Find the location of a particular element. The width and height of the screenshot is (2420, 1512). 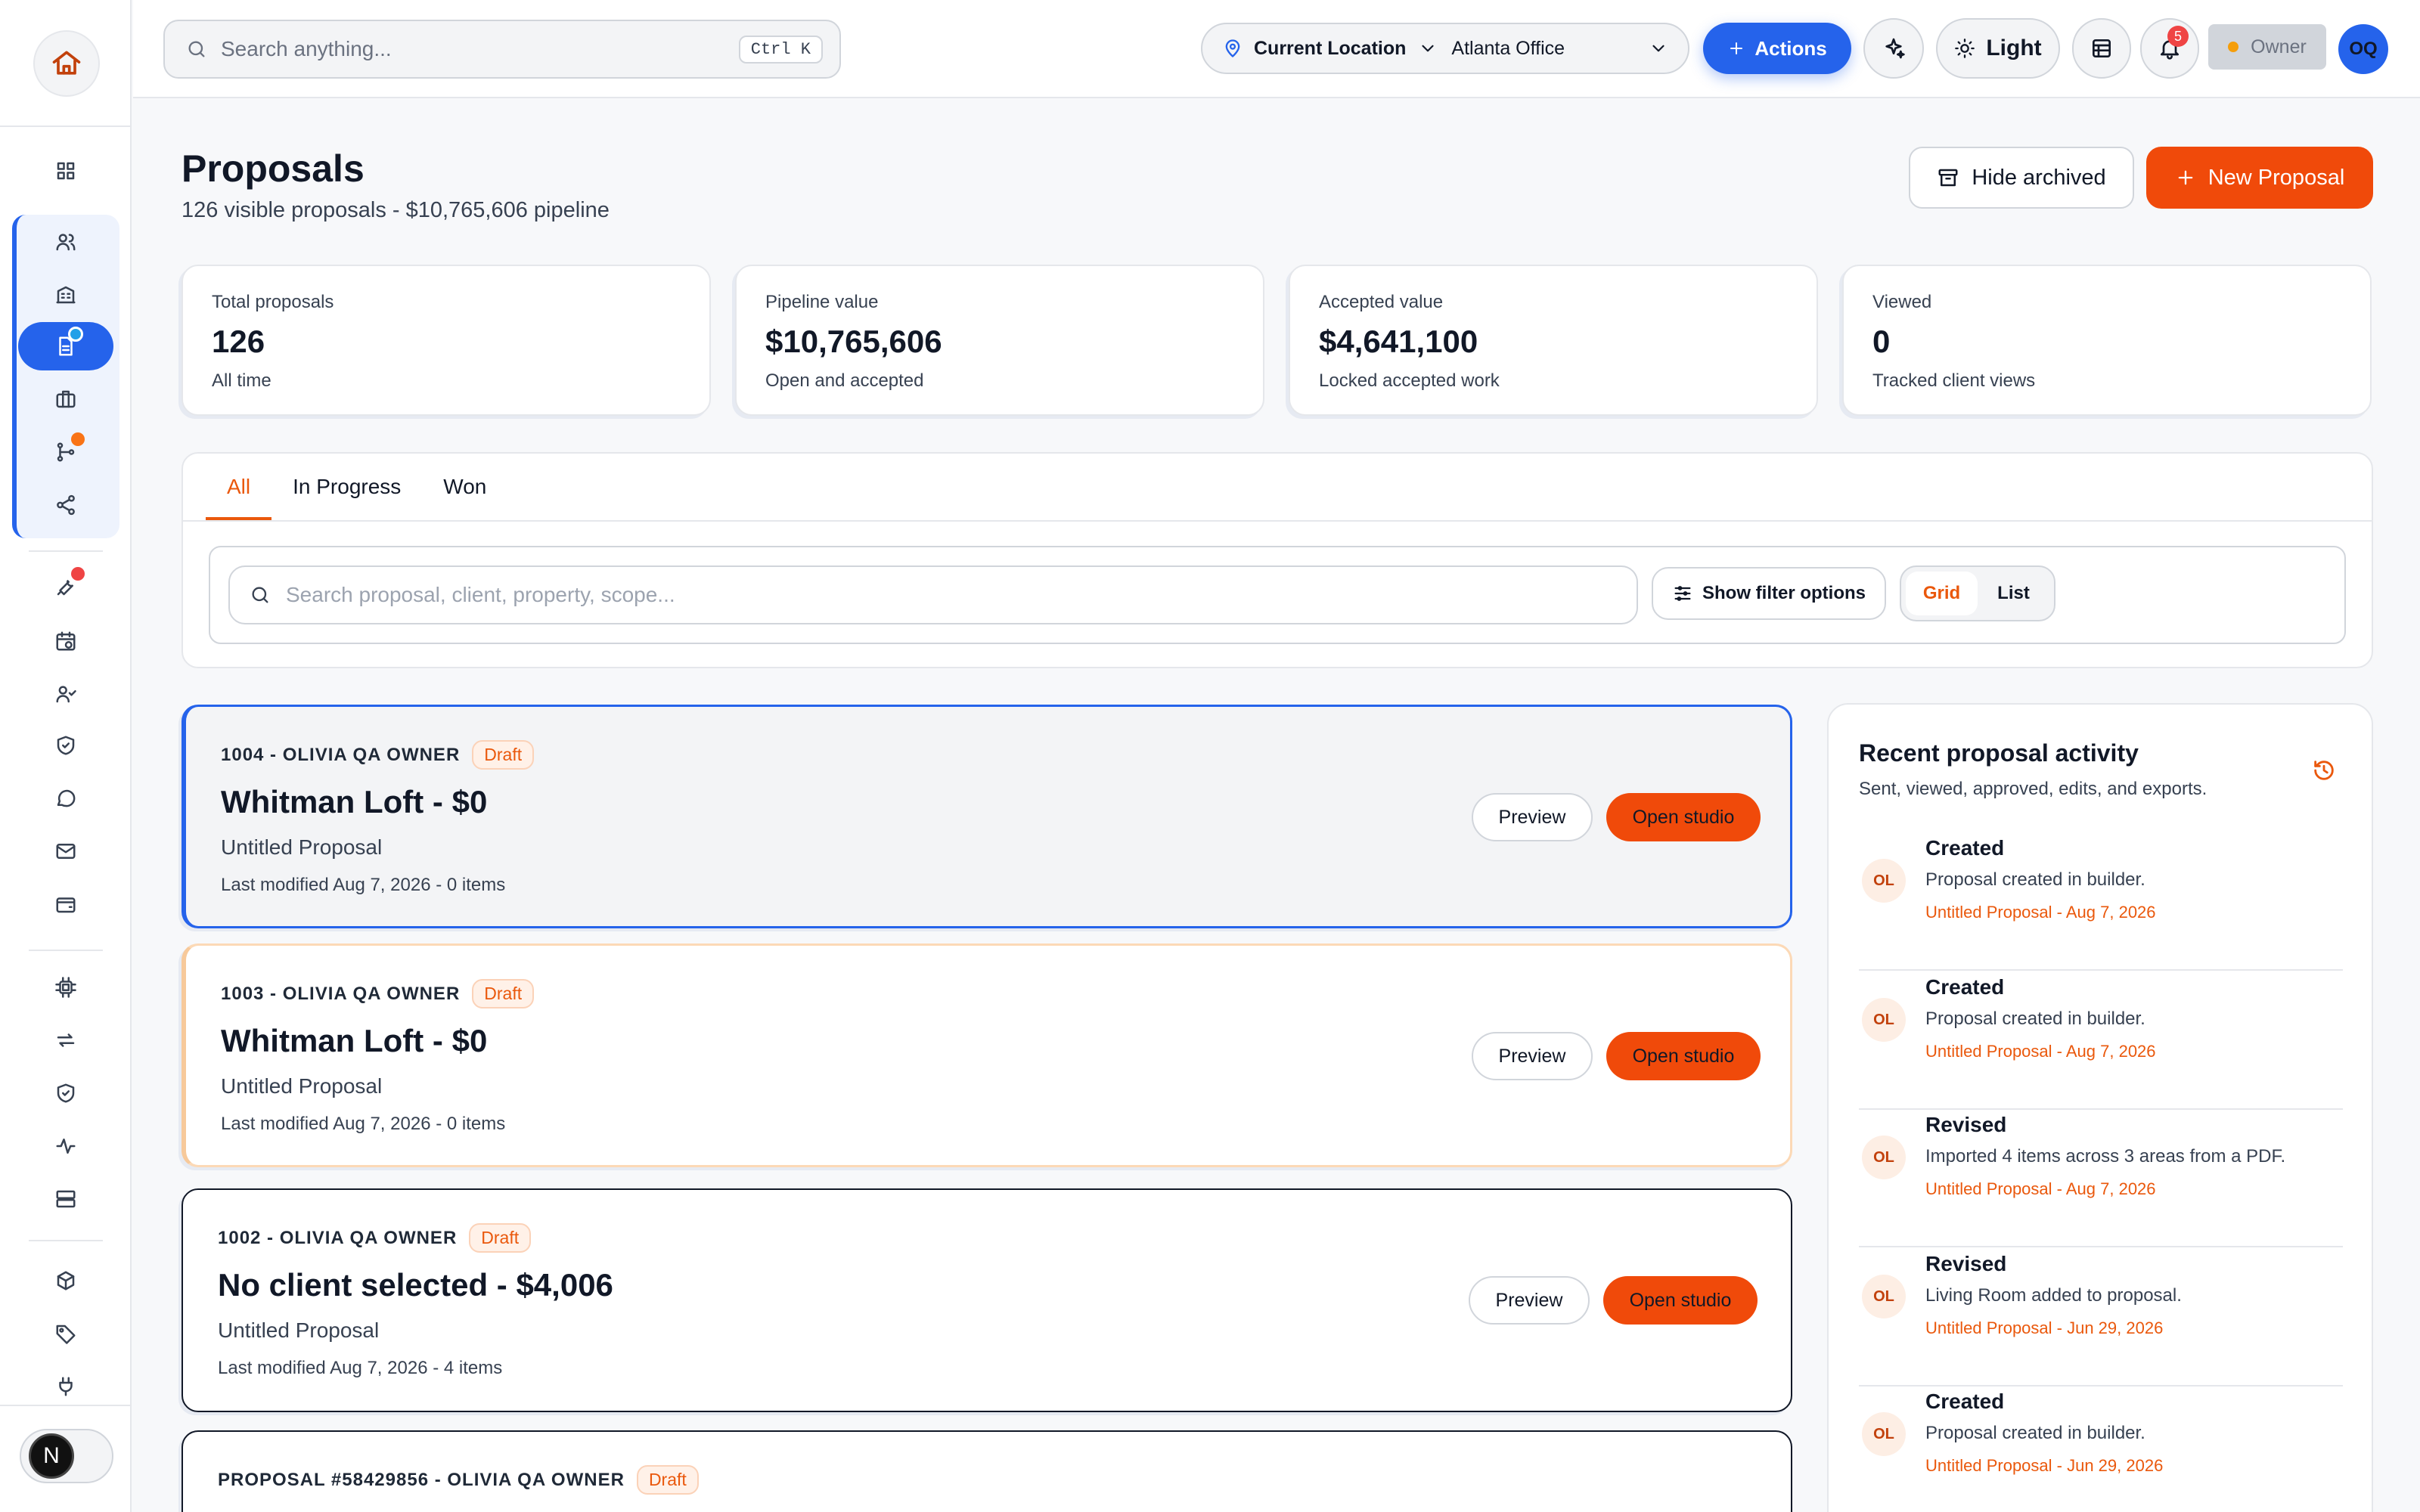

sidebar-item-share is located at coordinates (65, 505).